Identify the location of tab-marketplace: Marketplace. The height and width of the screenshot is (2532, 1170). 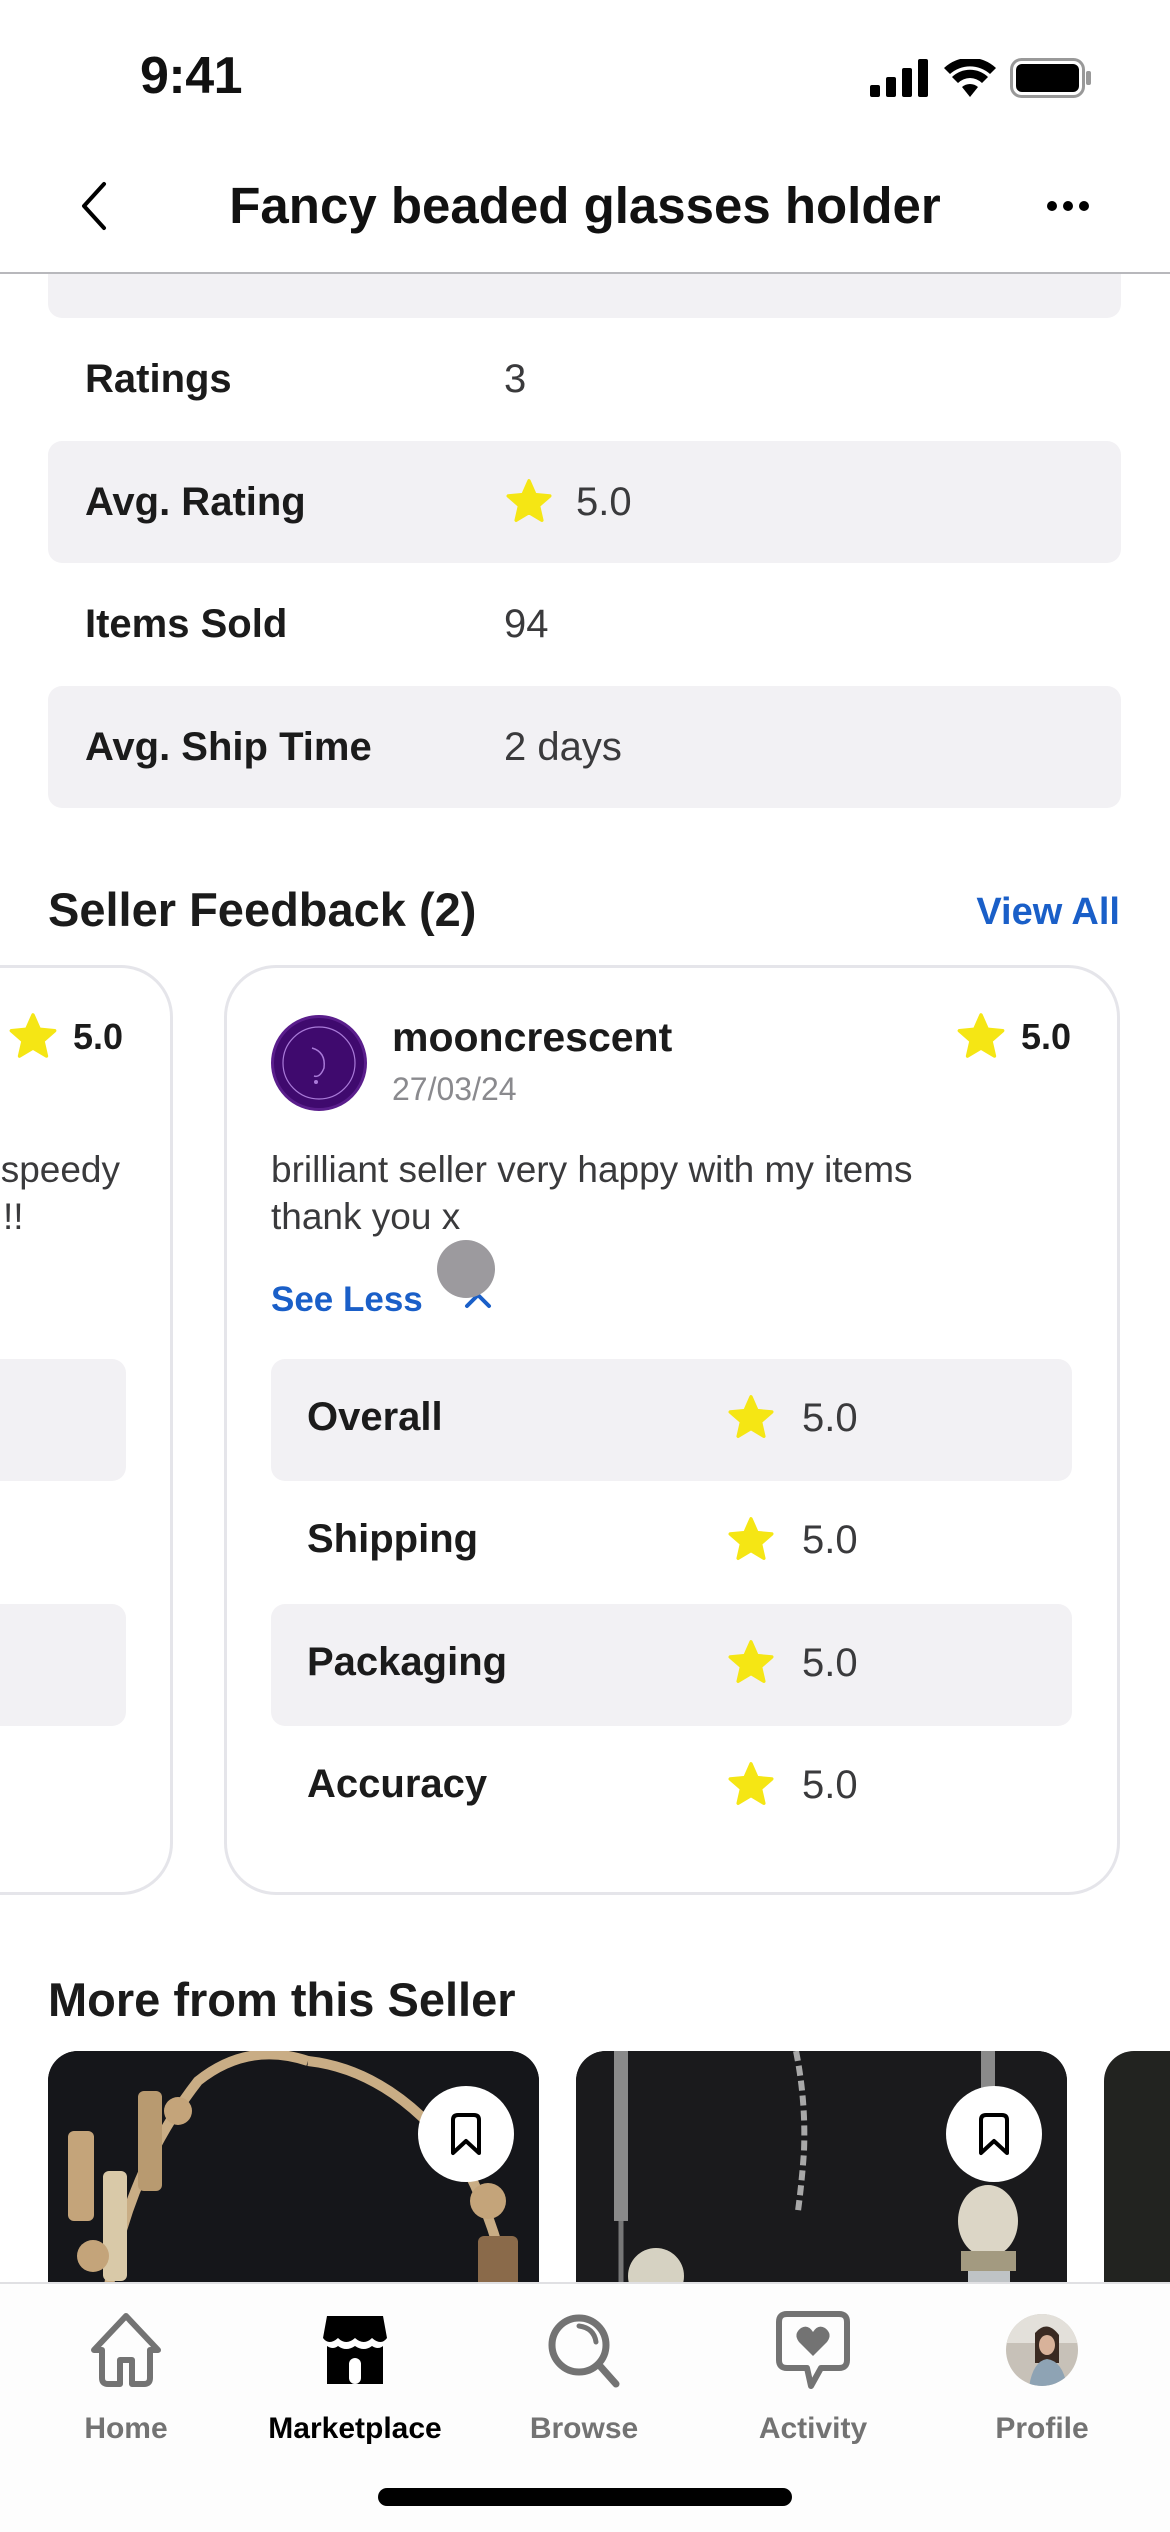
(355, 2378).